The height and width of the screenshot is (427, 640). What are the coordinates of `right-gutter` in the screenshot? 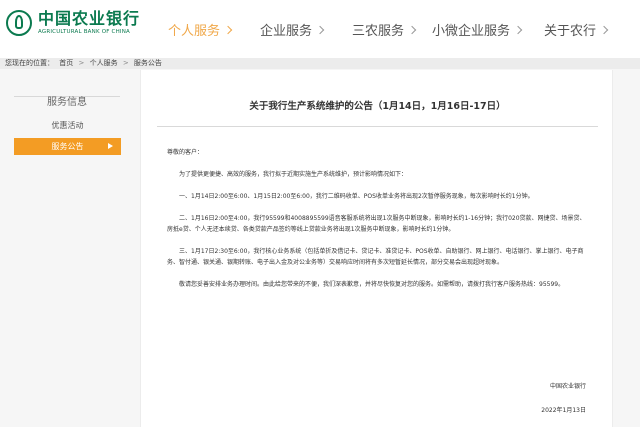 It's located at (626, 248).